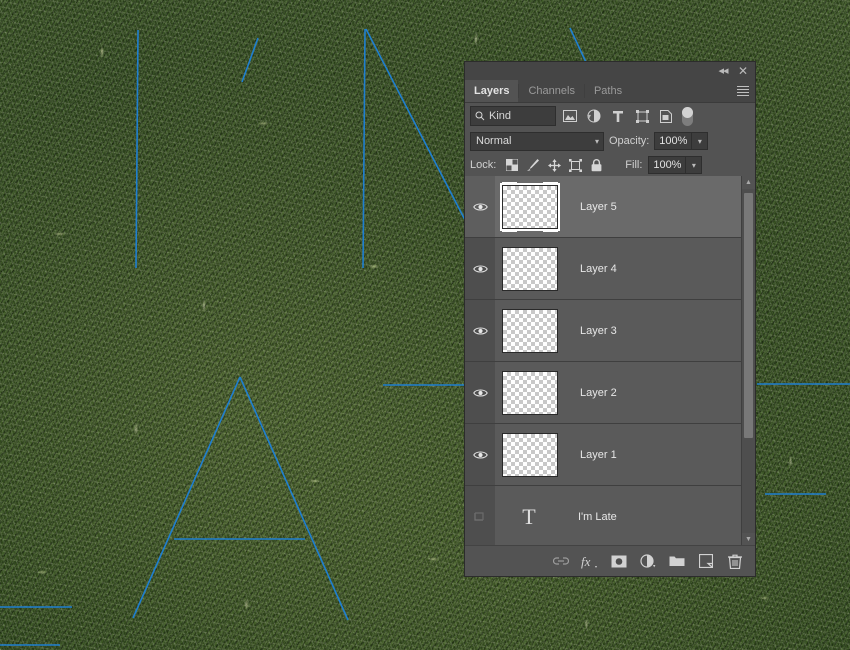 The width and height of the screenshot is (850, 650). I want to click on lock-label: Lock:, so click(483, 165).